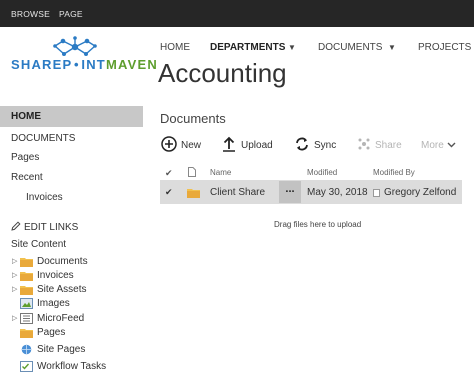  Describe the element at coordinates (229, 144) in the screenshot. I see `upload-arrow-icon` at that location.